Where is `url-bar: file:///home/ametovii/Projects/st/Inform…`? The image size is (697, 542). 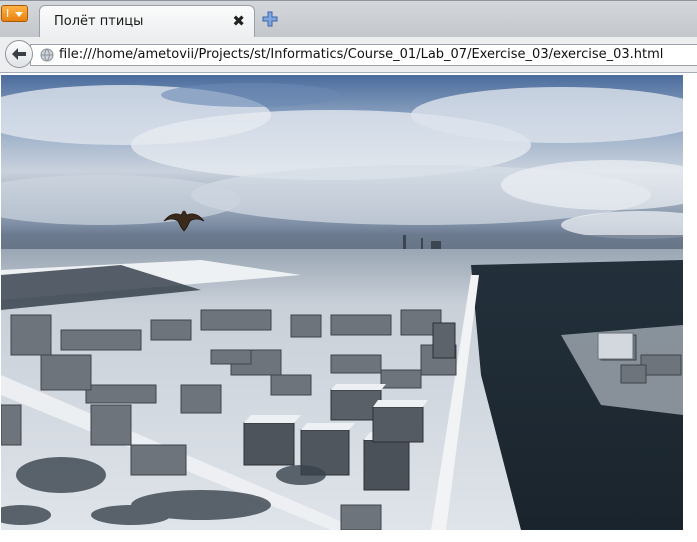
url-bar: file:///home/ametovii/Projects/st/Inform… is located at coordinates (363, 55).